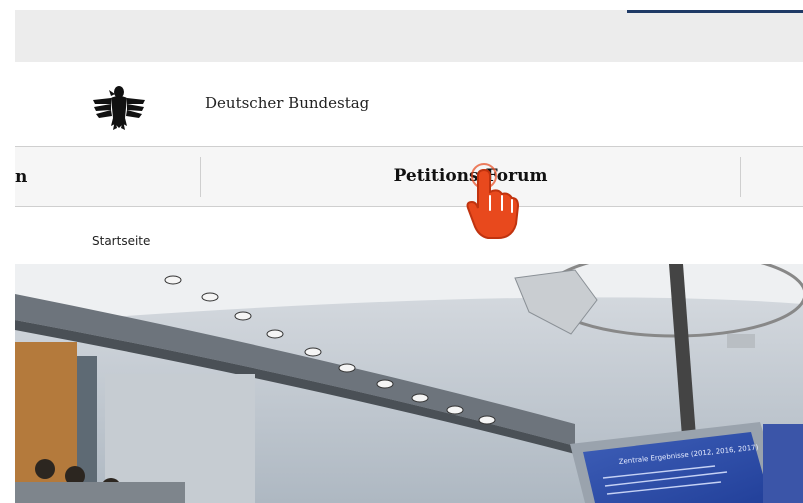  I want to click on brand-name: Deutscher Bundestag, so click(287, 103).